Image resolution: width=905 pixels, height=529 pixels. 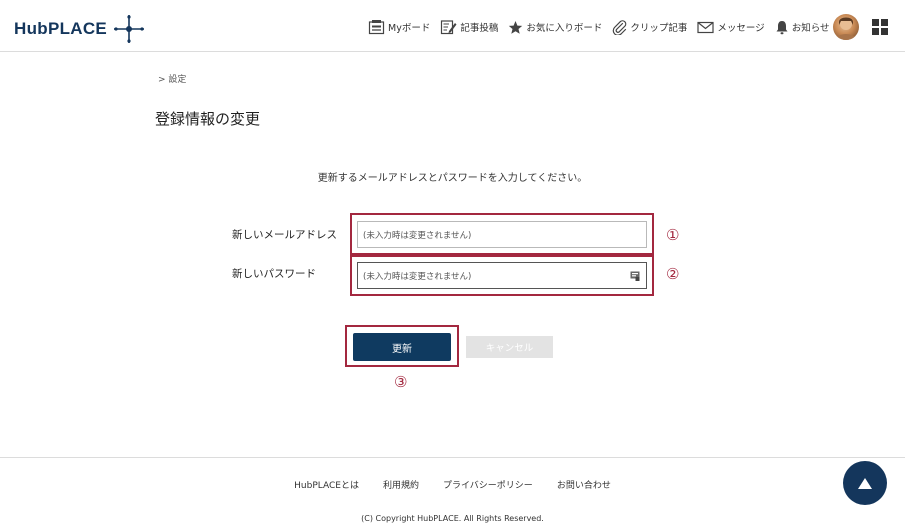 I want to click on nav-my-board: Myボード, so click(x=399, y=27).